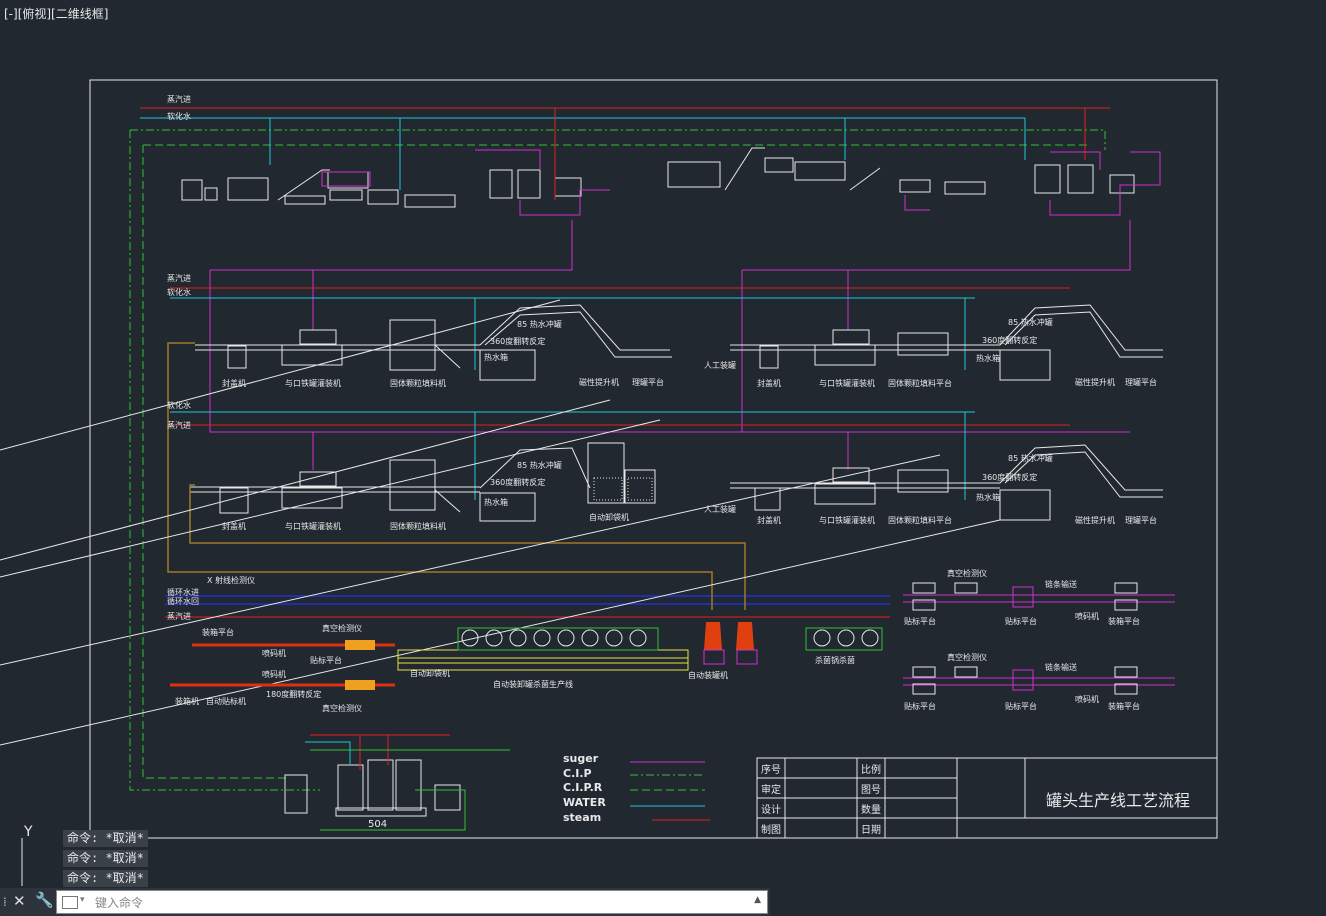 This screenshot has height=916, width=1326. I want to click on svg-text: 自动装罐机, so click(708, 675).